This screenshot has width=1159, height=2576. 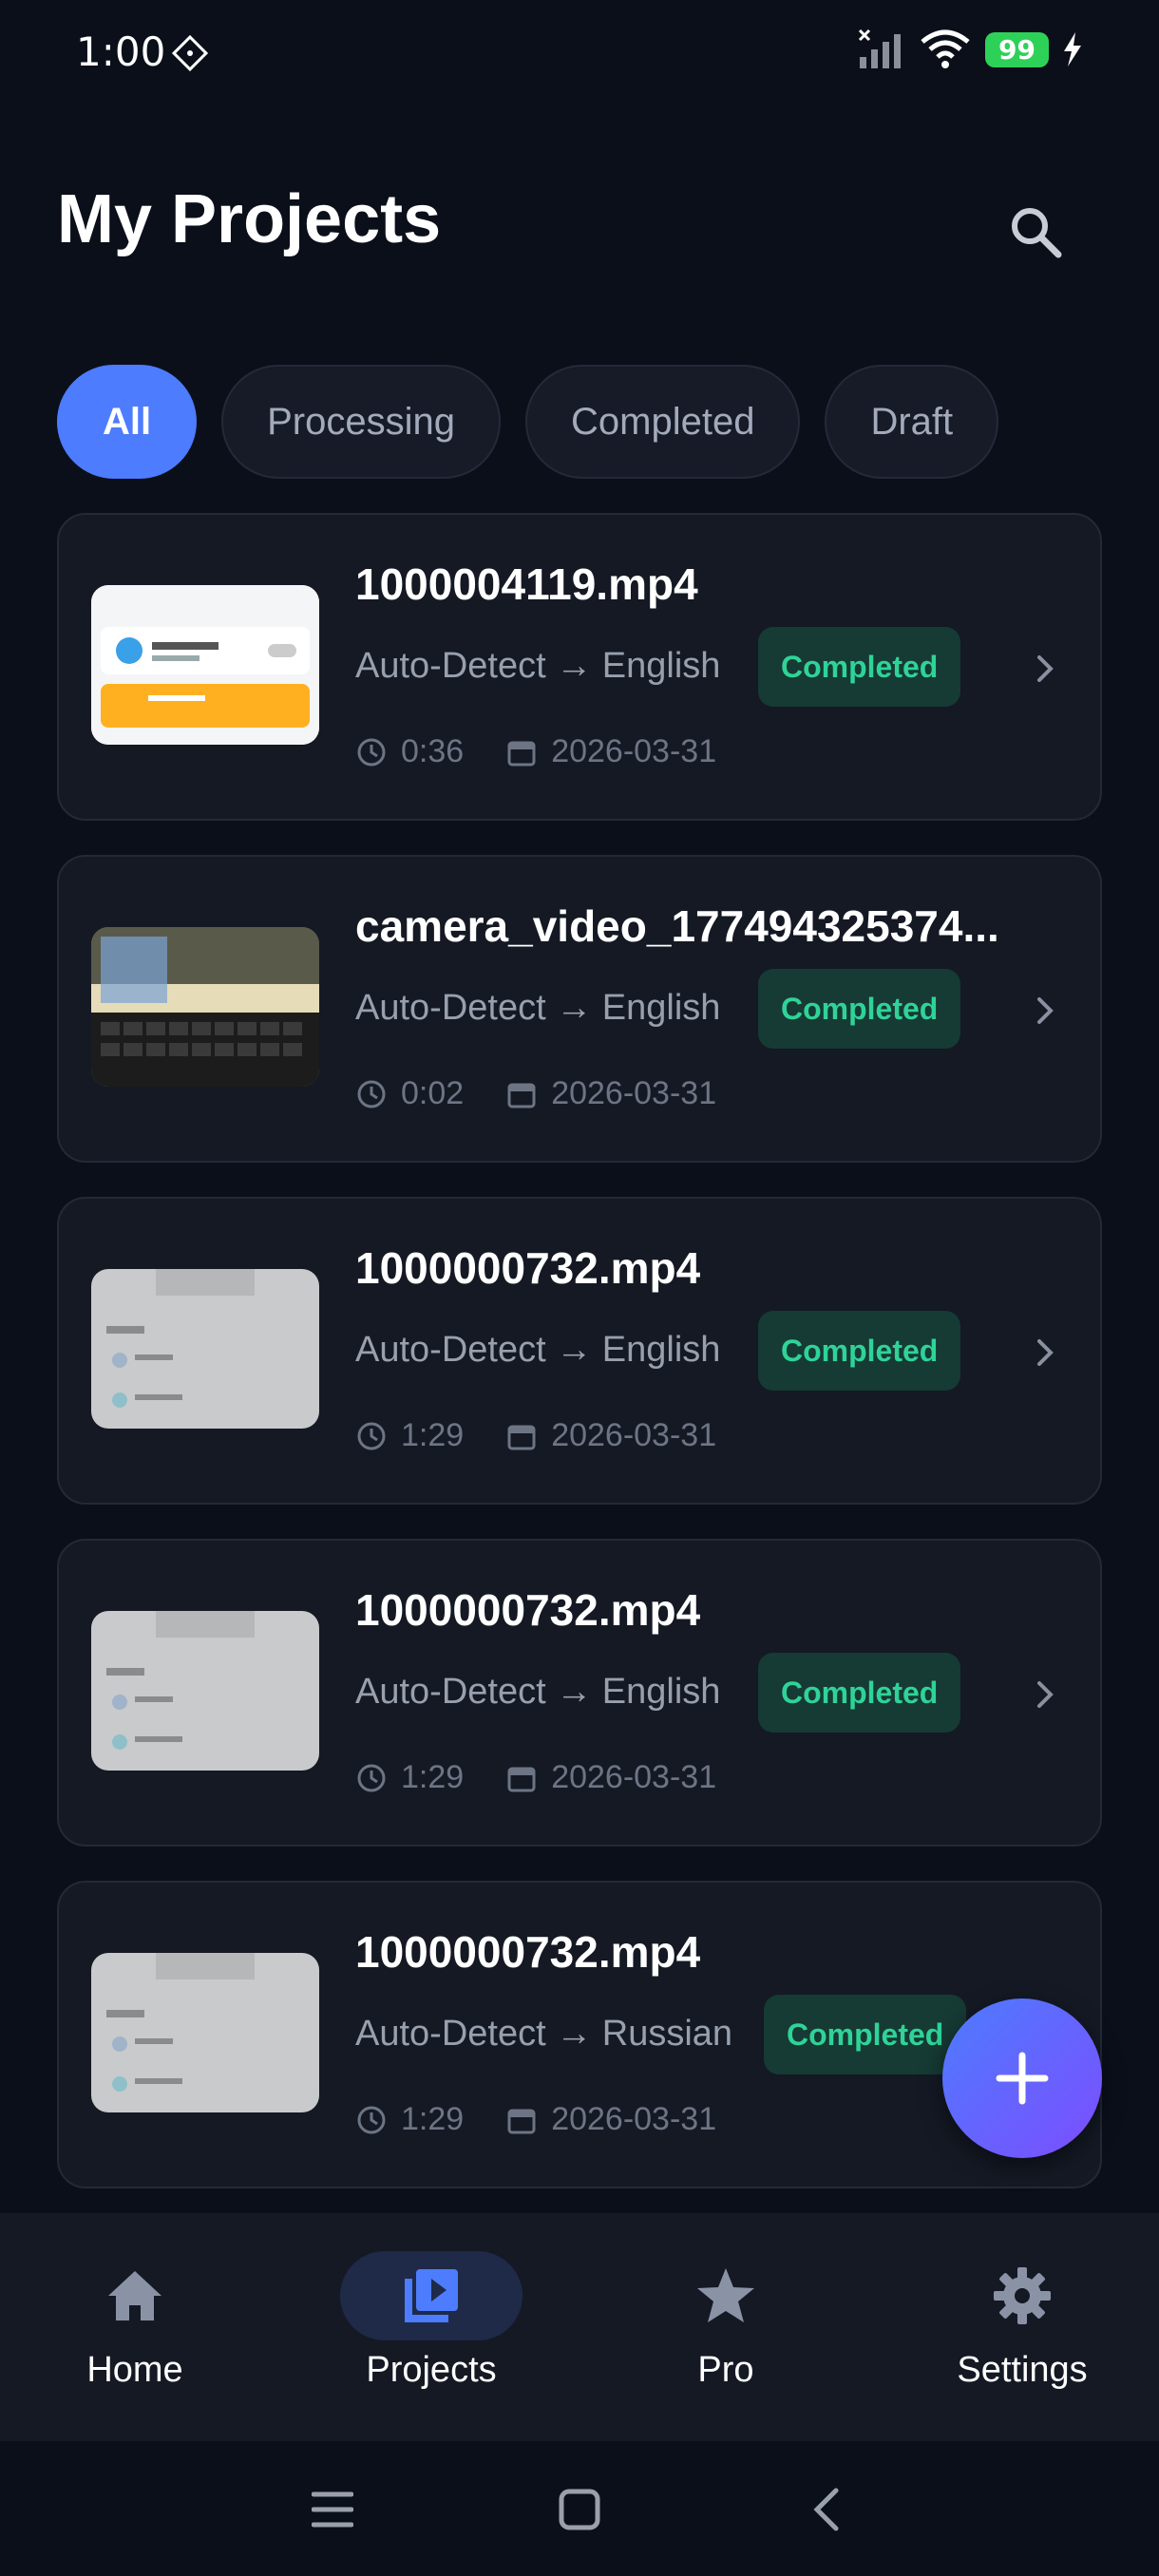 I want to click on home-button, so click(x=579, y=2509).